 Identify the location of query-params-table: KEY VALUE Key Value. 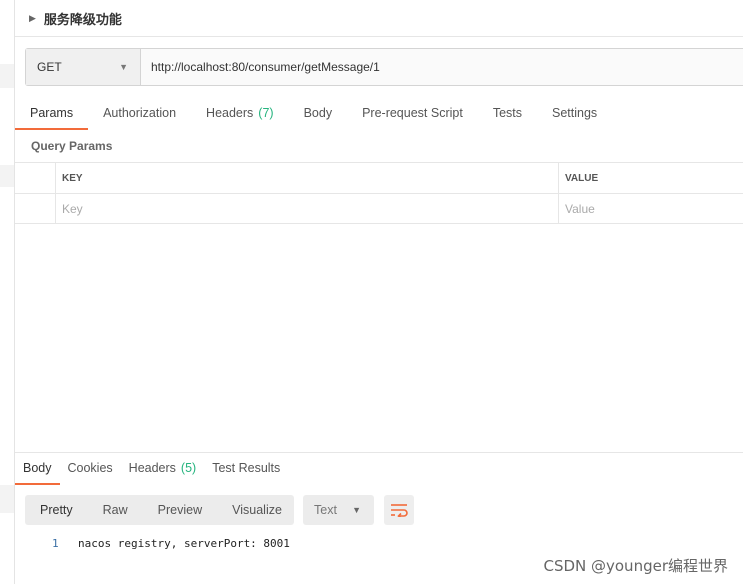
(379, 193).